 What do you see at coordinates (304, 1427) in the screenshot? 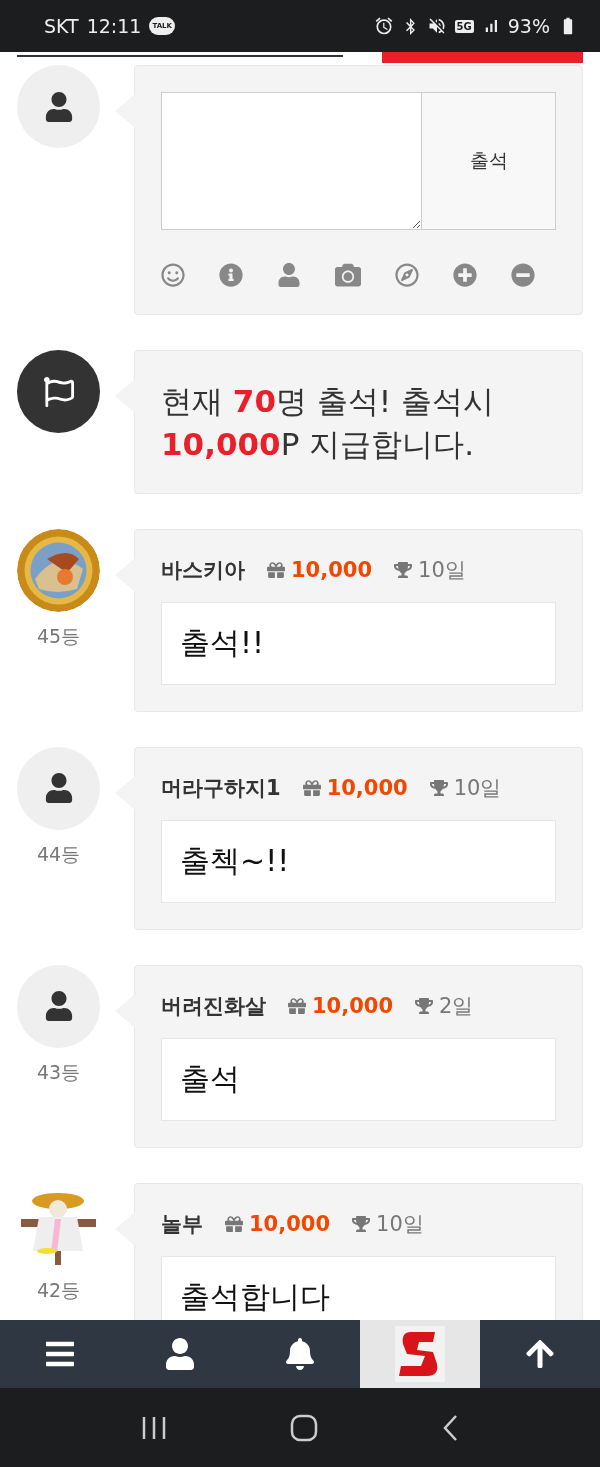
I see `home-button` at bounding box center [304, 1427].